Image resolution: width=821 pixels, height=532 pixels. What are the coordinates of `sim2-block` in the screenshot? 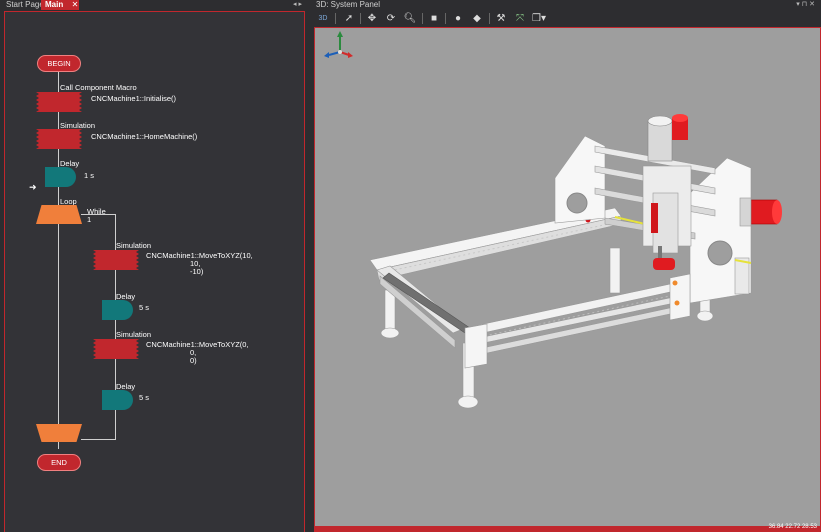 It's located at (116, 260).